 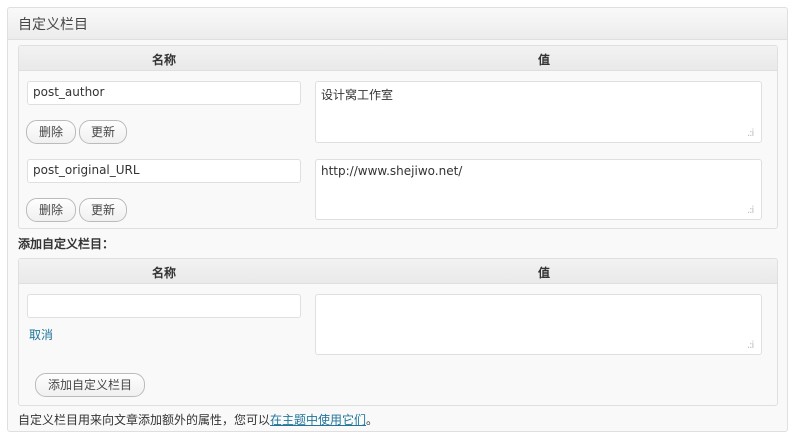 What do you see at coordinates (357, 95) in the screenshot?
I see `field-value-text: 设计窝工作室` at bounding box center [357, 95].